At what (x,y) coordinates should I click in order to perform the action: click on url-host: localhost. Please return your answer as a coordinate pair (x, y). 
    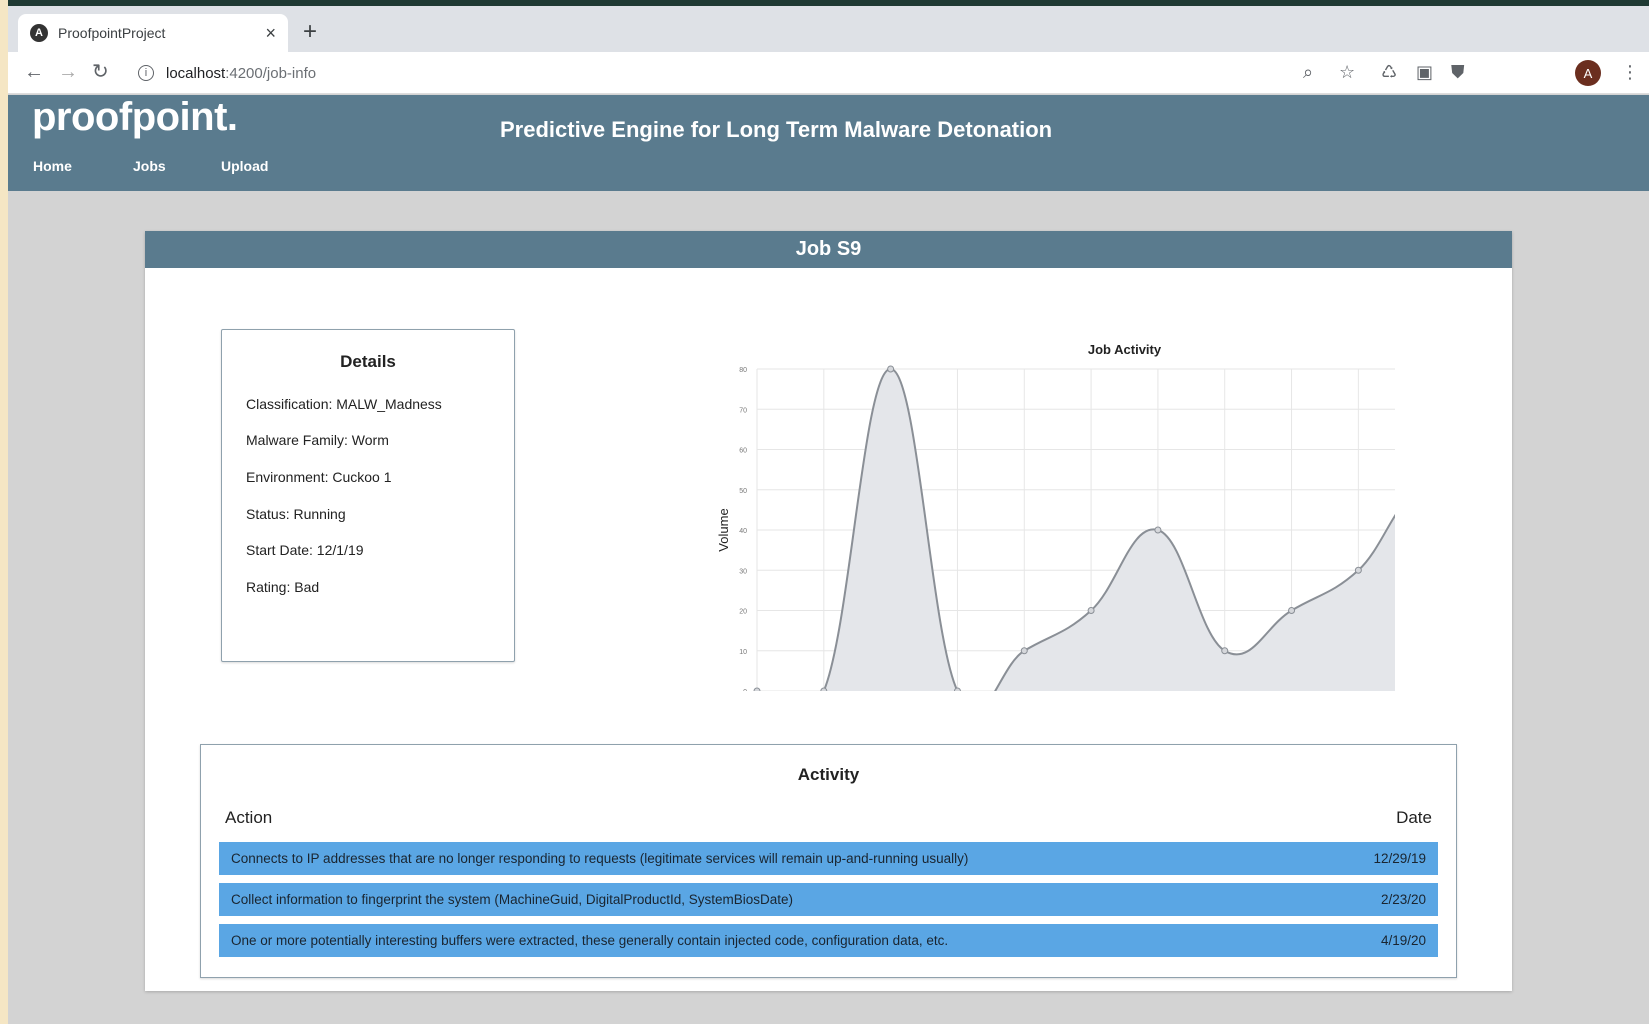
    Looking at the image, I should click on (196, 73).